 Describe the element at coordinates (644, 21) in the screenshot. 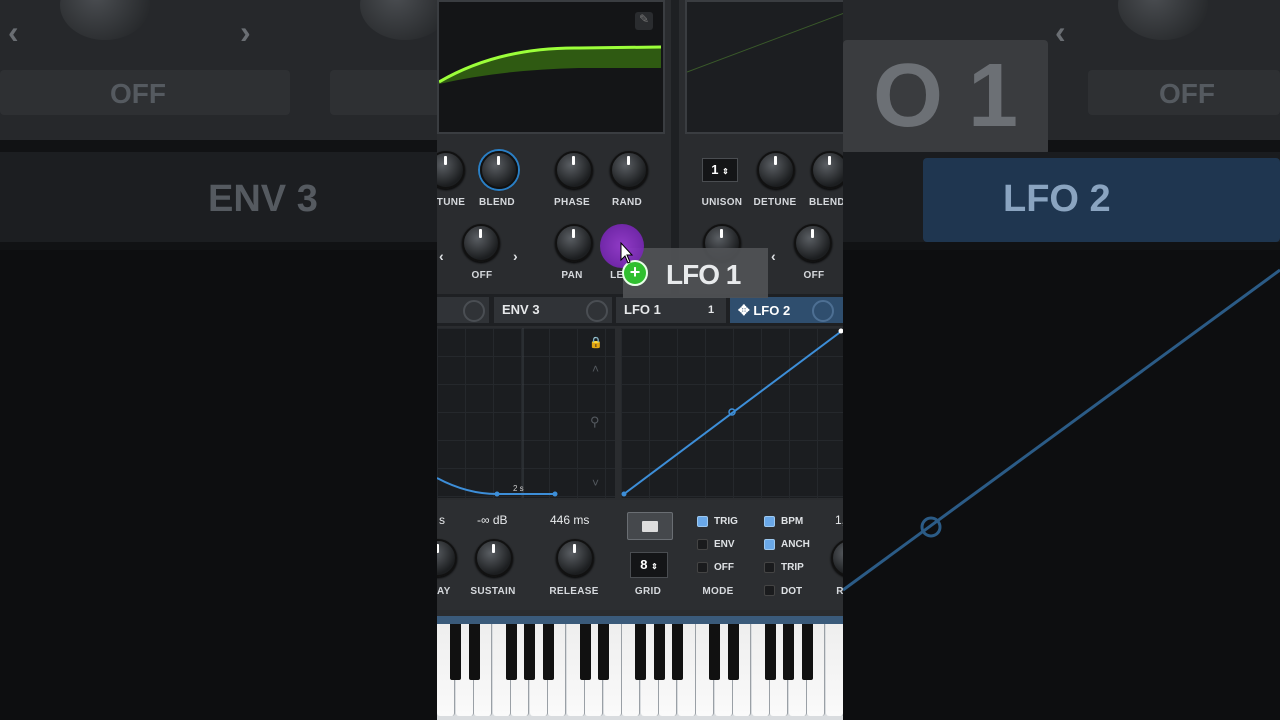

I see `edit-pencil-icon: ✎` at that location.